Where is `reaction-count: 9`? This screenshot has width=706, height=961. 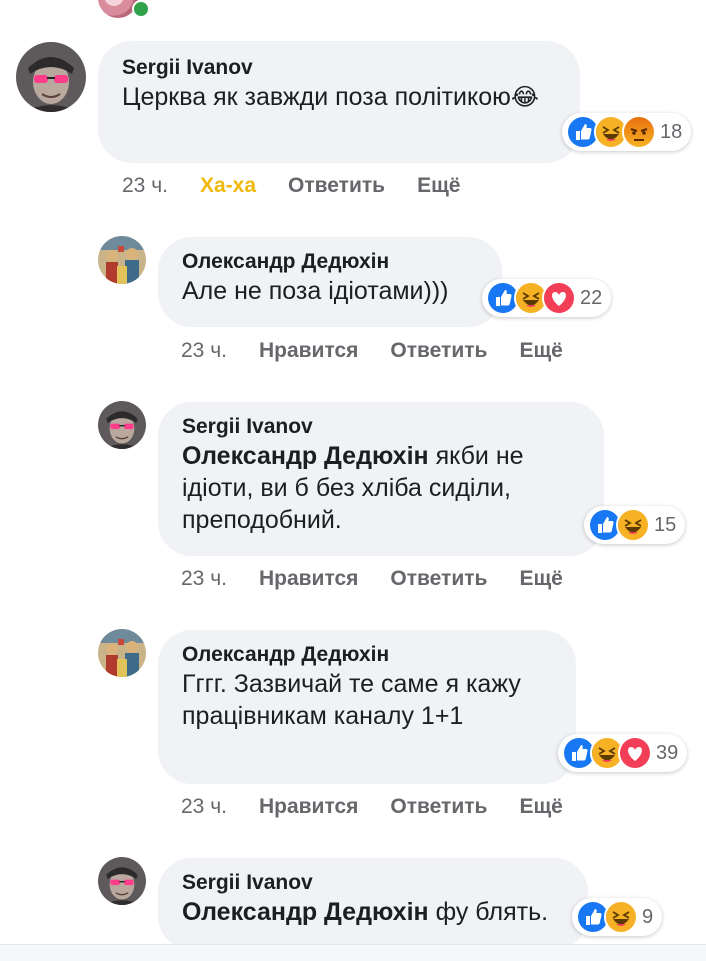 reaction-count: 9 is located at coordinates (648, 916).